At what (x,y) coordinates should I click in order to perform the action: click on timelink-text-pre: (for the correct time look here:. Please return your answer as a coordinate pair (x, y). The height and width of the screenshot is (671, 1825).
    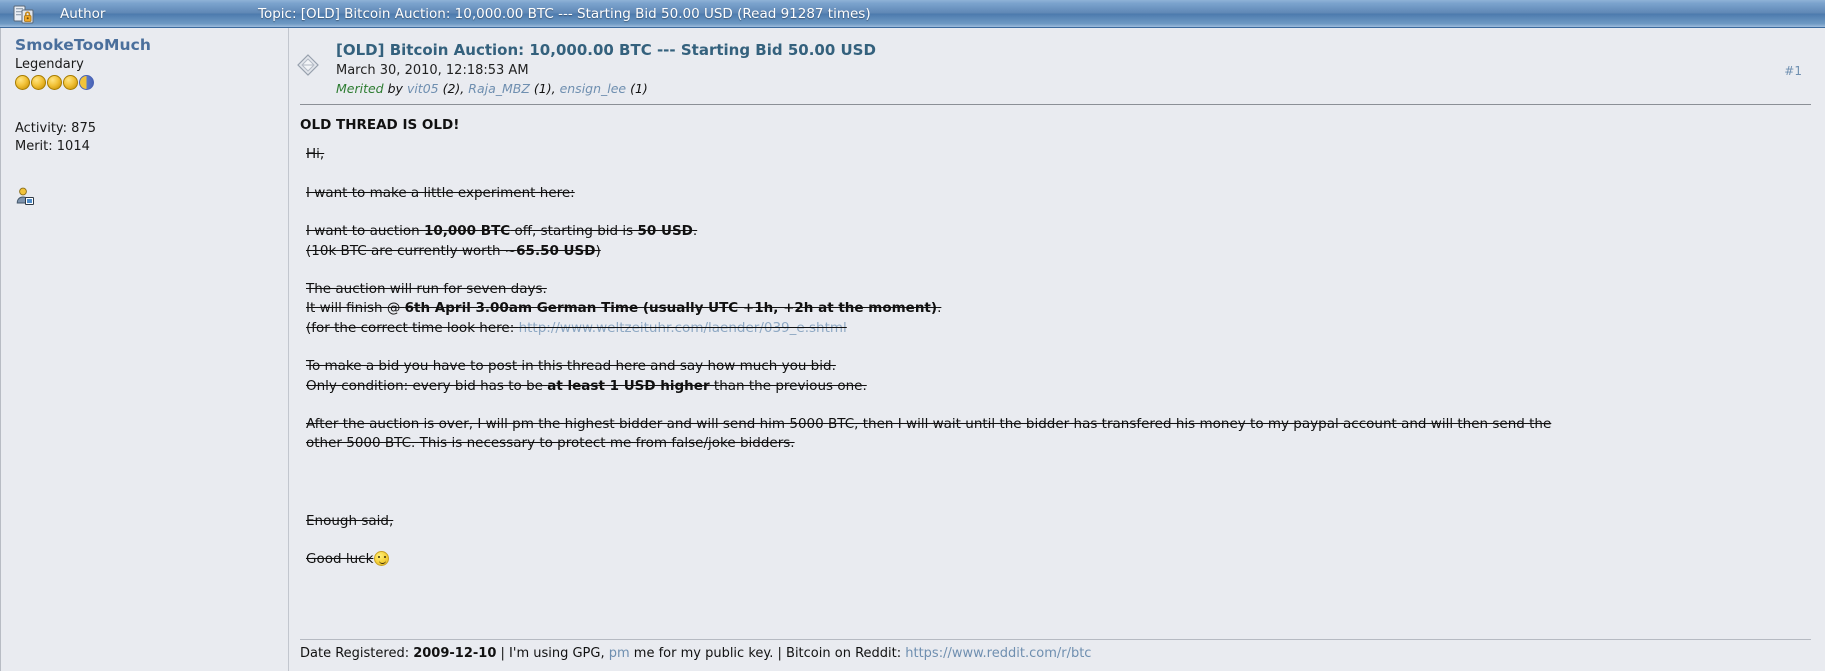
    Looking at the image, I should click on (412, 327).